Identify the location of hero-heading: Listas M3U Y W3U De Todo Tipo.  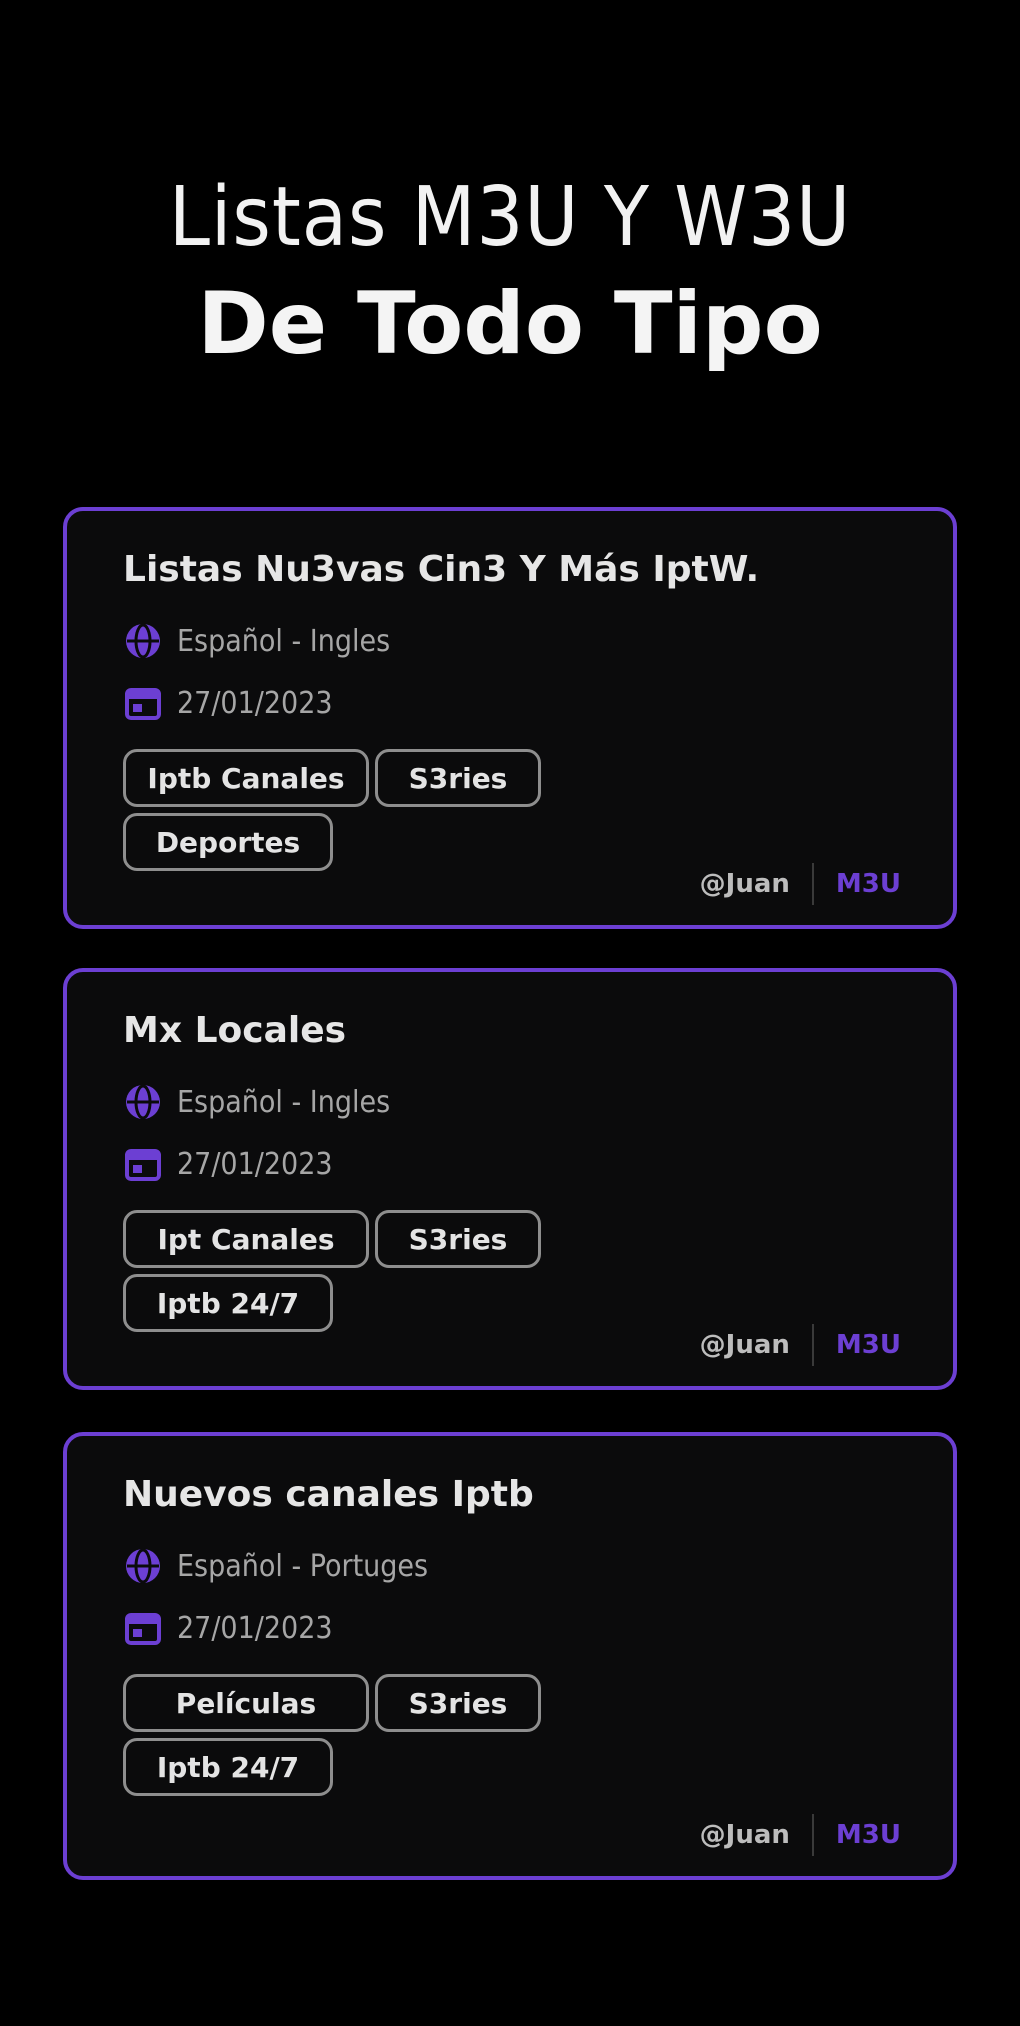
(510, 274).